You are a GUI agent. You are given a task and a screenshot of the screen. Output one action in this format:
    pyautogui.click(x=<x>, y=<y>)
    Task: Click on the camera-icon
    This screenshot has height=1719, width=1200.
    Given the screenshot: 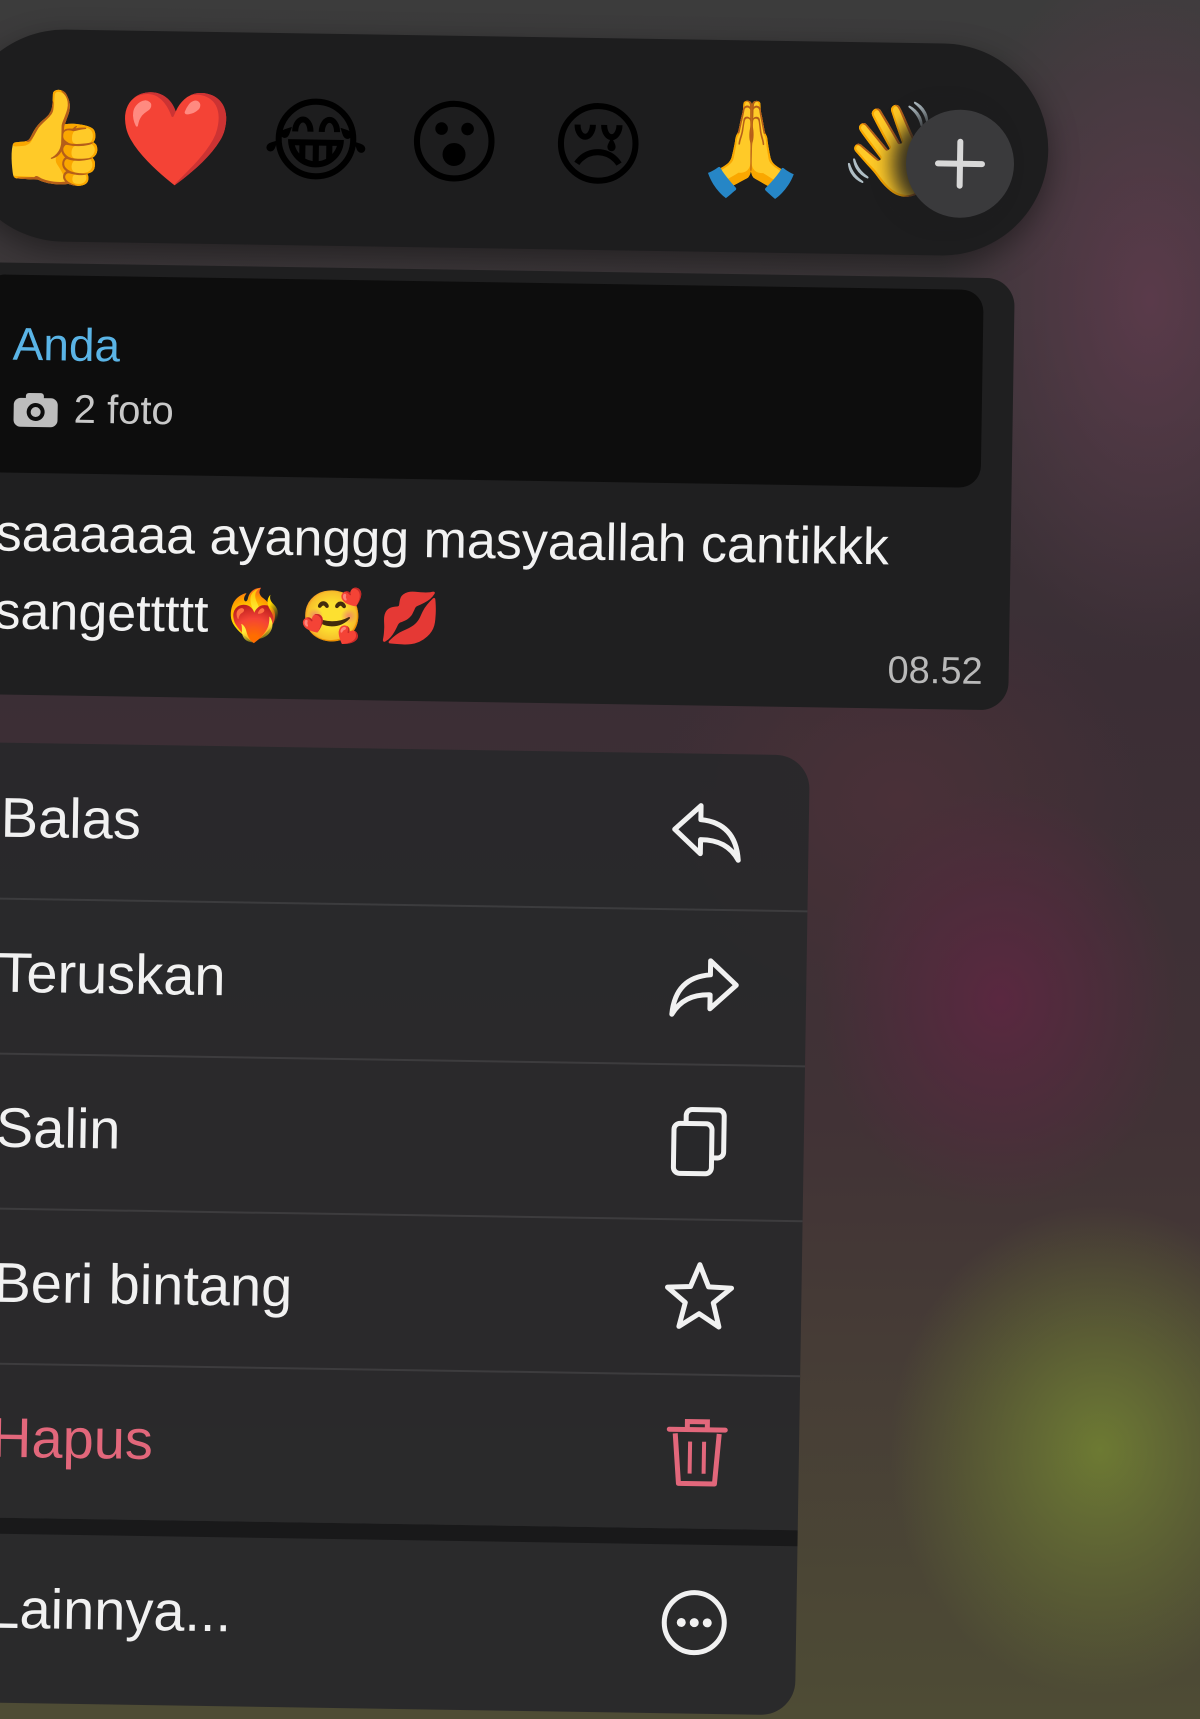 What is the action you would take?
    pyautogui.click(x=35, y=409)
    